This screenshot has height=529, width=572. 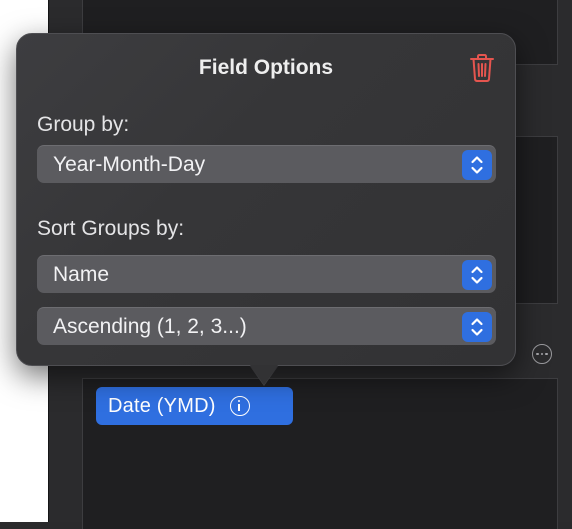 I want to click on ellipsis-circle-icon, so click(x=542, y=354).